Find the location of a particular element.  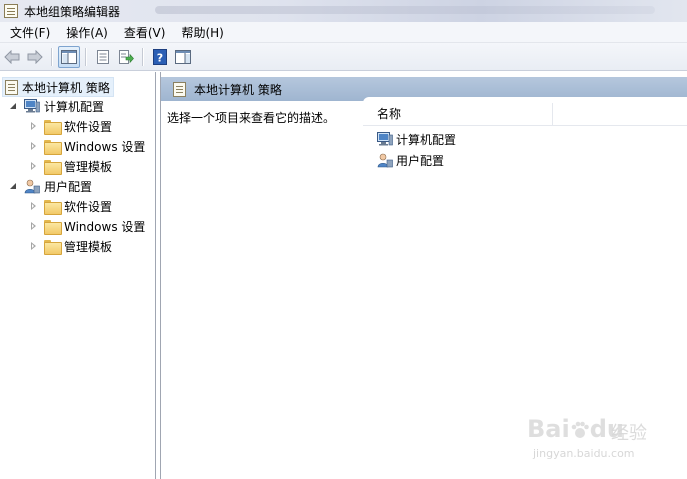

list-item-label: 计算机配置 is located at coordinates (426, 139).